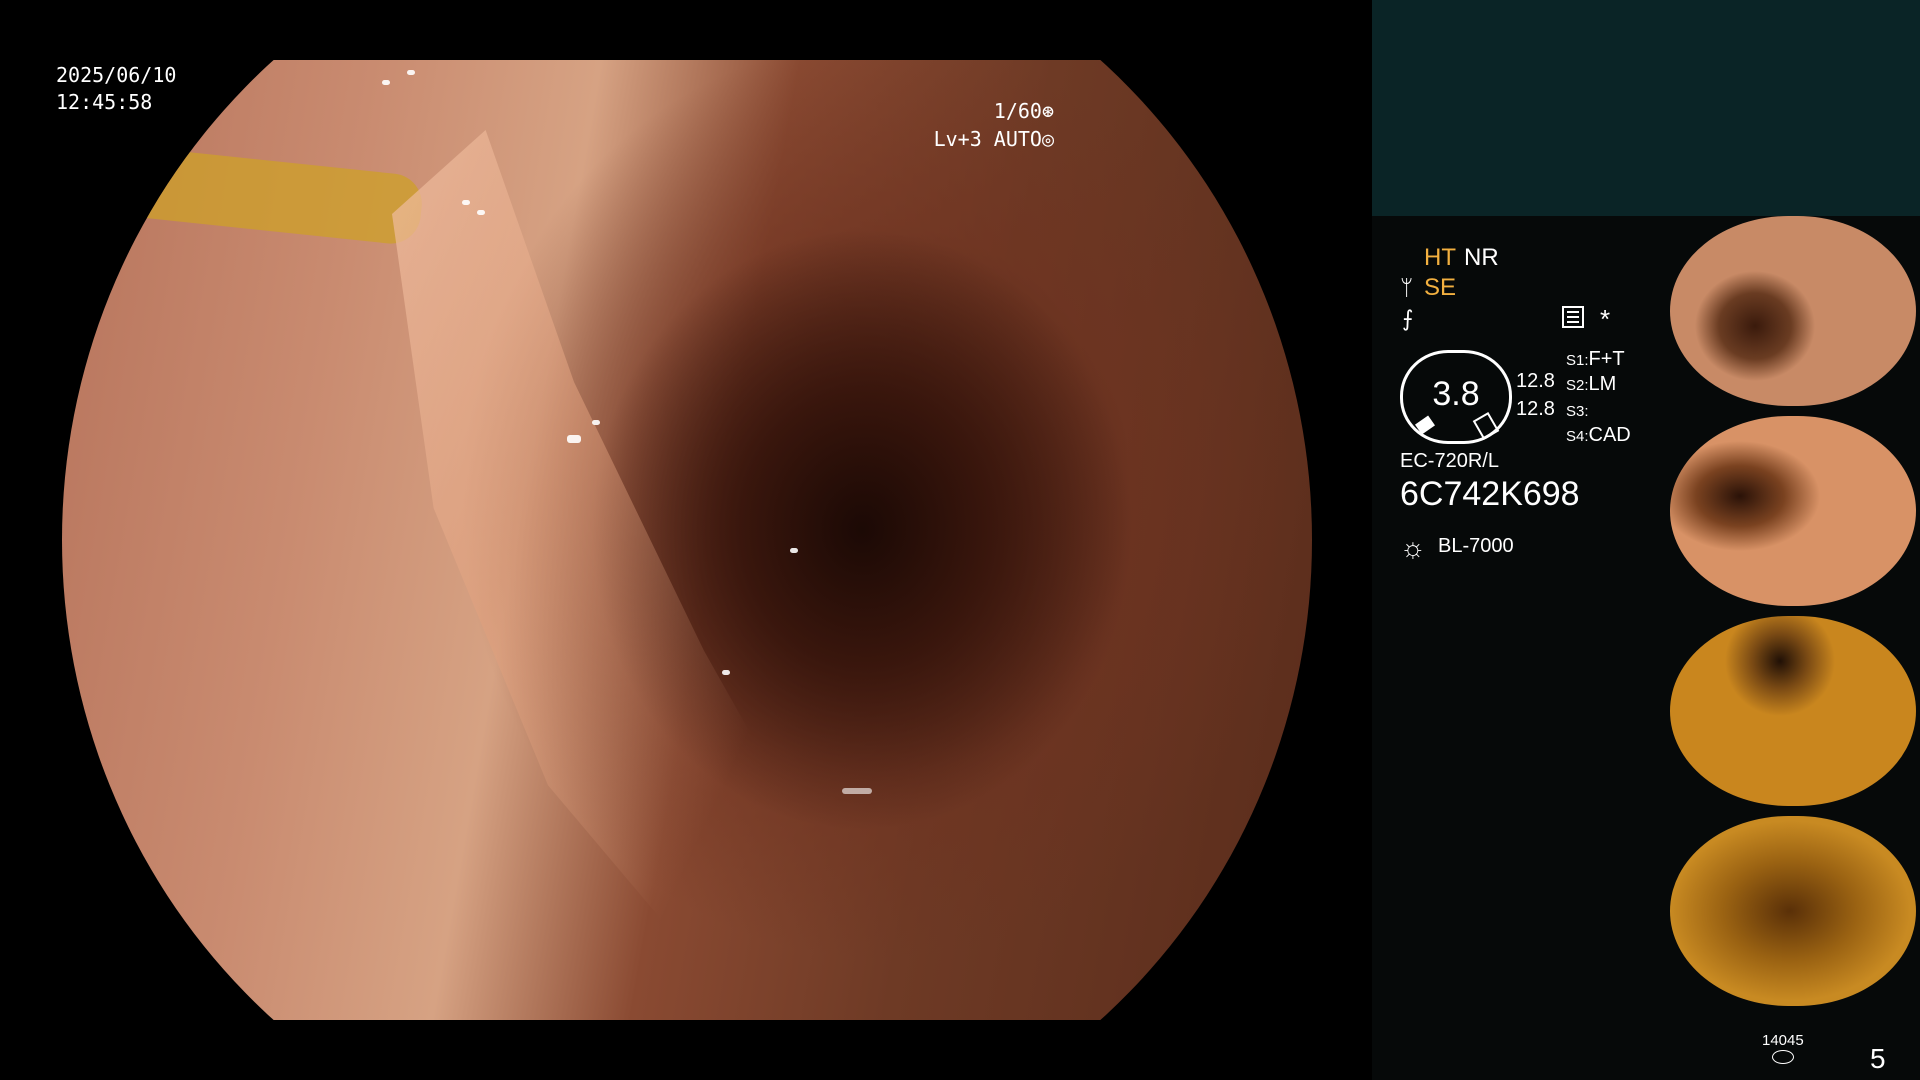 Image resolution: width=1920 pixels, height=1080 pixels. Describe the element at coordinates (993, 139) in the screenshot. I see `brightness-level: Lv+3 AUTO◎` at that location.